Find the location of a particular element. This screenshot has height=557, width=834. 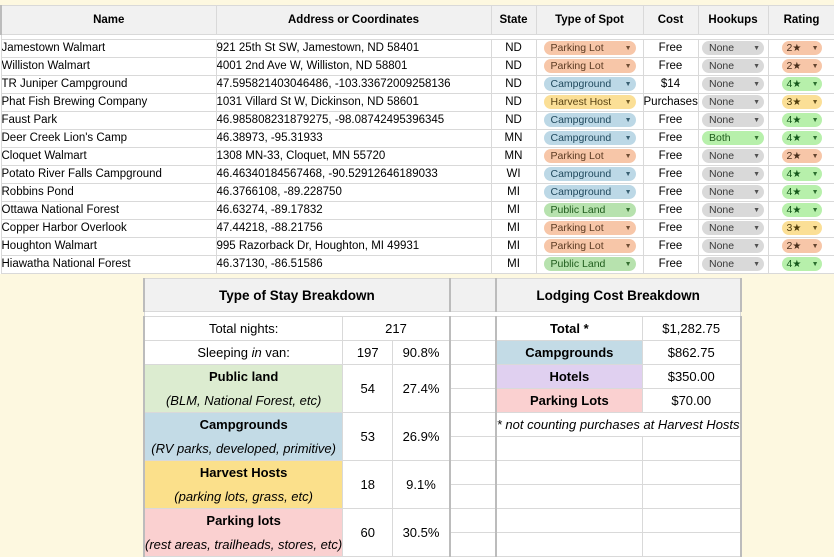

cell-name: Phat Fish Brewing Company is located at coordinates (108, 102).